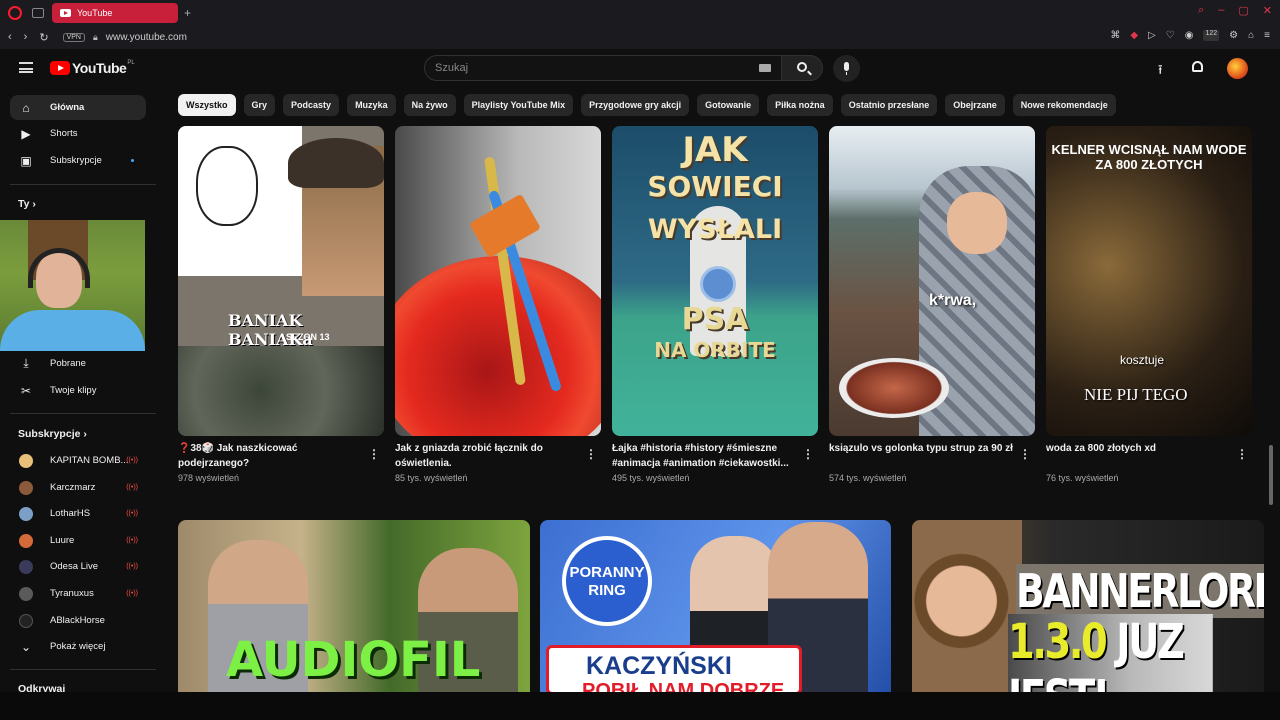 This screenshot has width=1280, height=720. Describe the element at coordinates (15, 12) in the screenshot. I see `opera-logo-icon` at that location.